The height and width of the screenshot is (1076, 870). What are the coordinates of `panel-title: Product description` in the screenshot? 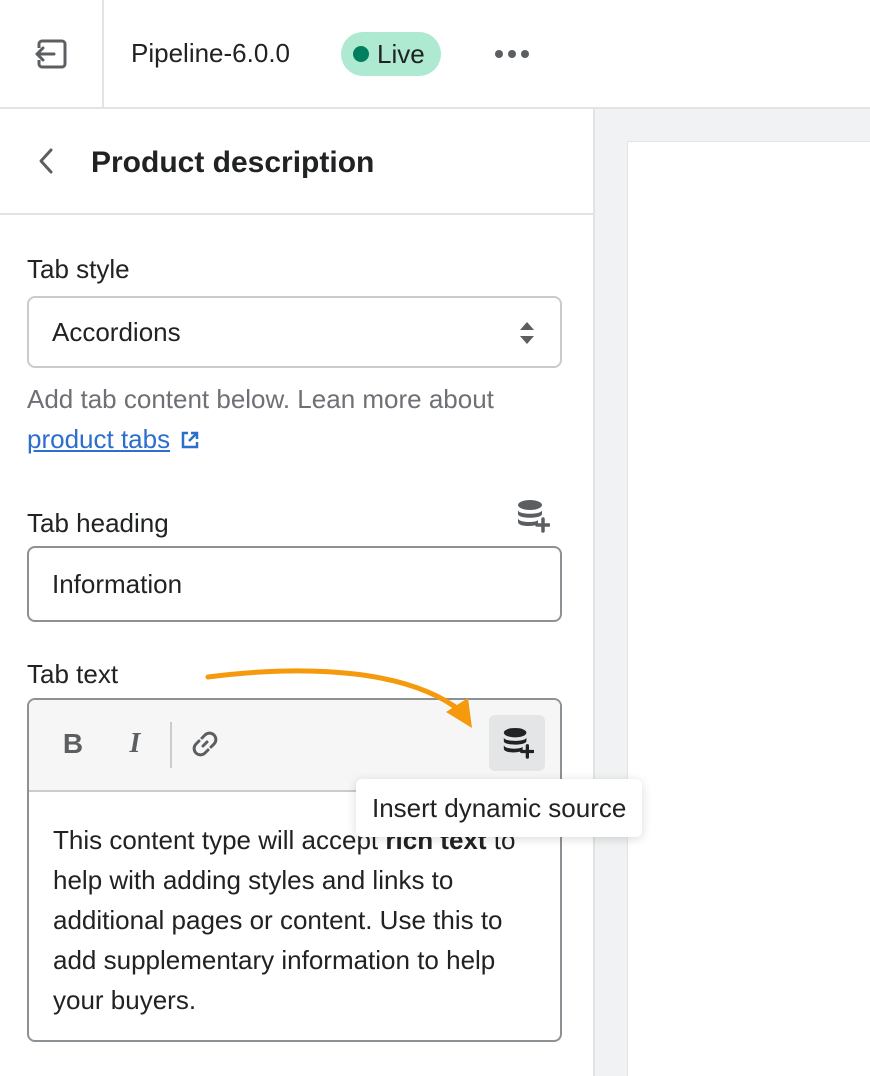 It's located at (233, 162).